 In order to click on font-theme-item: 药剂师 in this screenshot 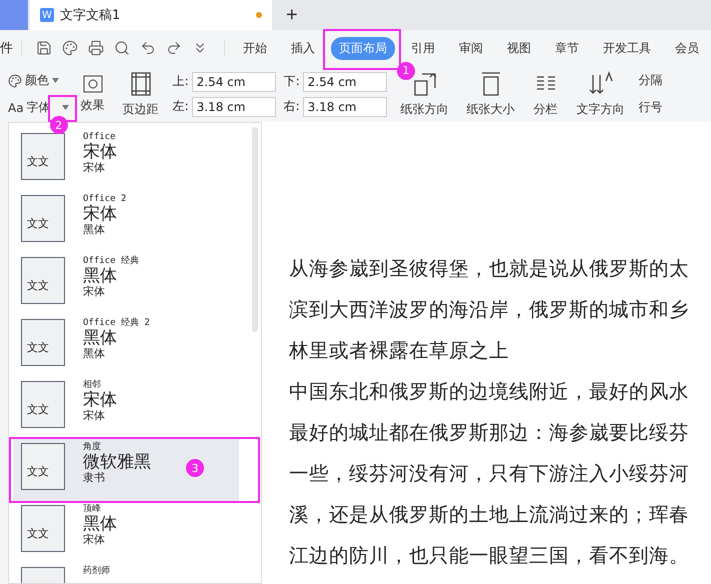, I will do `click(126, 573)`.